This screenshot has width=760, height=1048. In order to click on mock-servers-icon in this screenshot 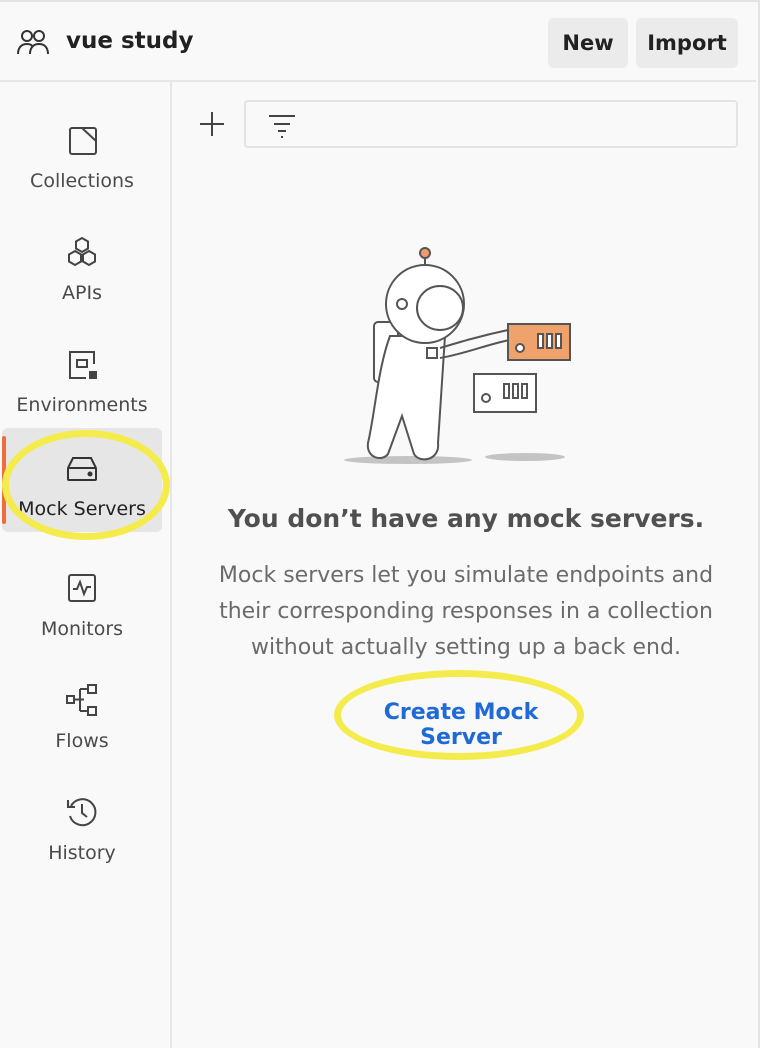, I will do `click(82, 469)`.